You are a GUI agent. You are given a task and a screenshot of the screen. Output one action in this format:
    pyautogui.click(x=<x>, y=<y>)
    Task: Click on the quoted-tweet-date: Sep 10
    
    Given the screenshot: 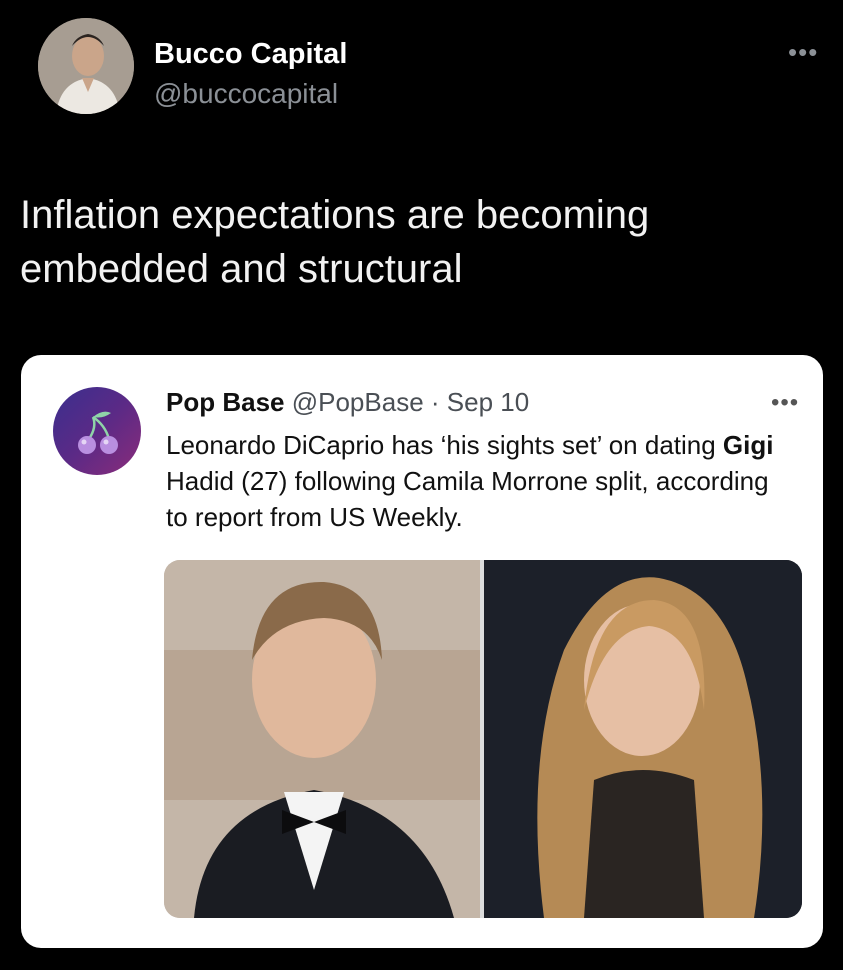 What is the action you would take?
    pyautogui.click(x=488, y=402)
    